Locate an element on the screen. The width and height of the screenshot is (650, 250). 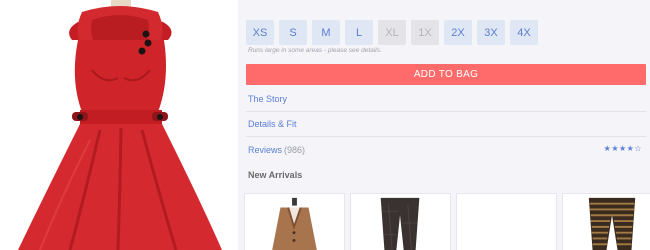
section-label: Details & Fit is located at coordinates (272, 124).